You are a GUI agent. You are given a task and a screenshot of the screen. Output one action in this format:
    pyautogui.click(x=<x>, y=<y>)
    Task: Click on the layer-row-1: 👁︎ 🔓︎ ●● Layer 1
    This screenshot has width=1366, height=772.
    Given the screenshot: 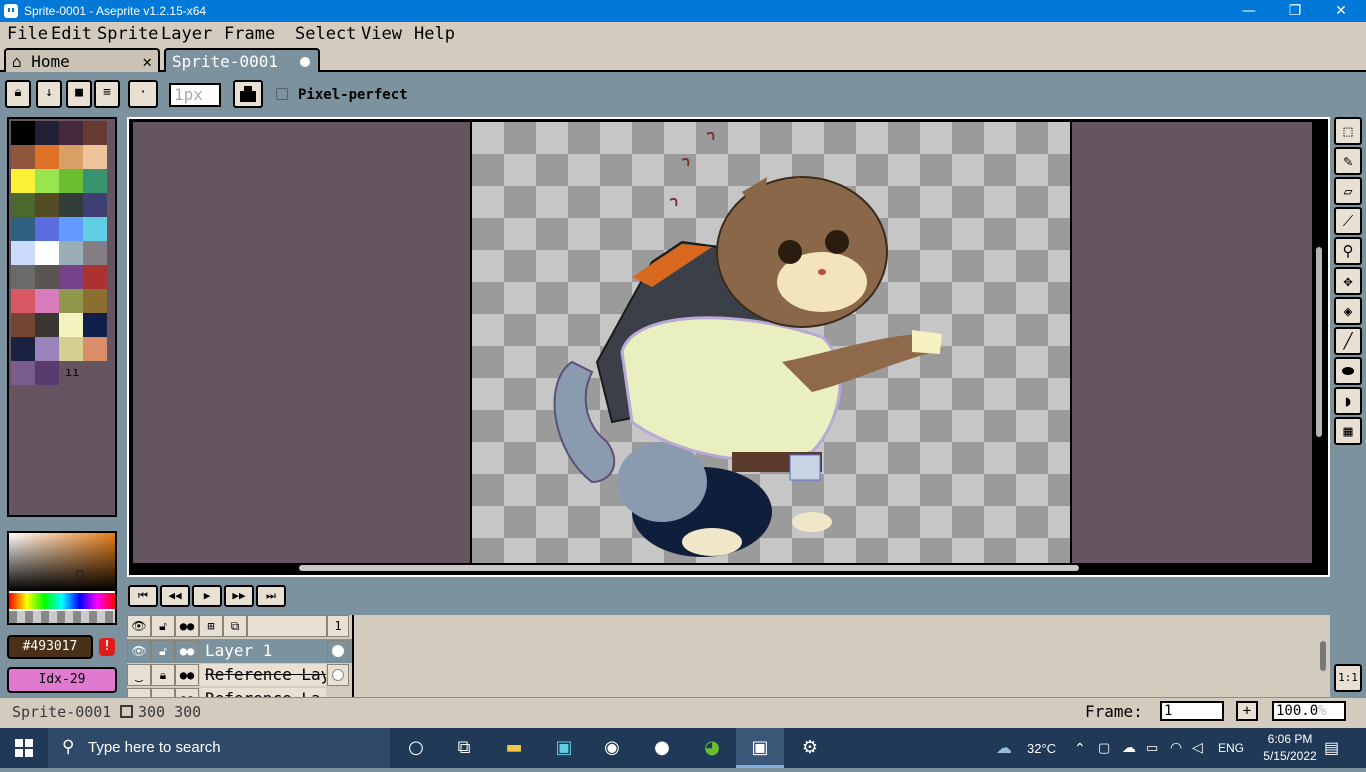 What is the action you would take?
    pyautogui.click(x=239, y=651)
    